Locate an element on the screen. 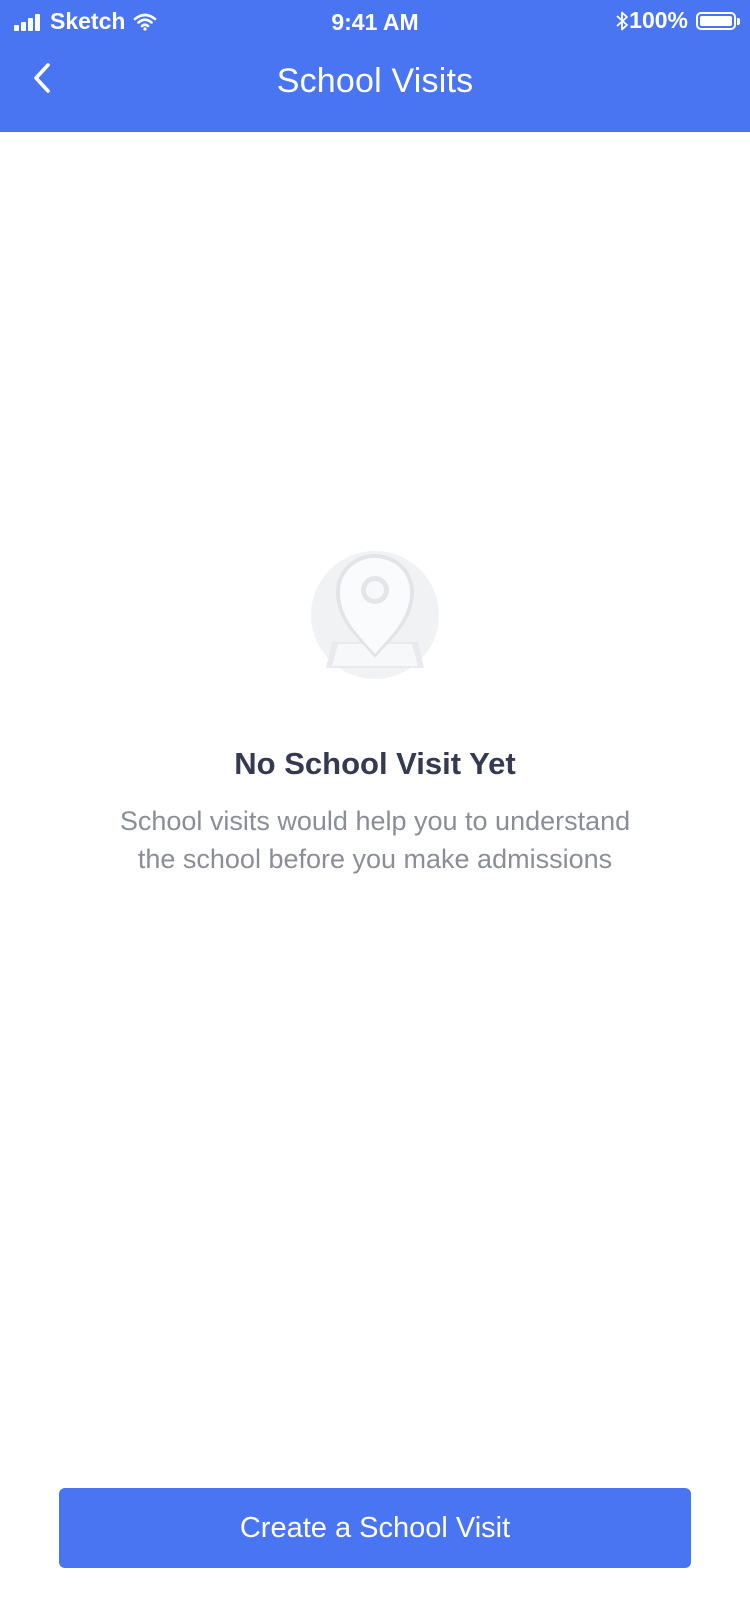  map-pin-icon is located at coordinates (375, 615).